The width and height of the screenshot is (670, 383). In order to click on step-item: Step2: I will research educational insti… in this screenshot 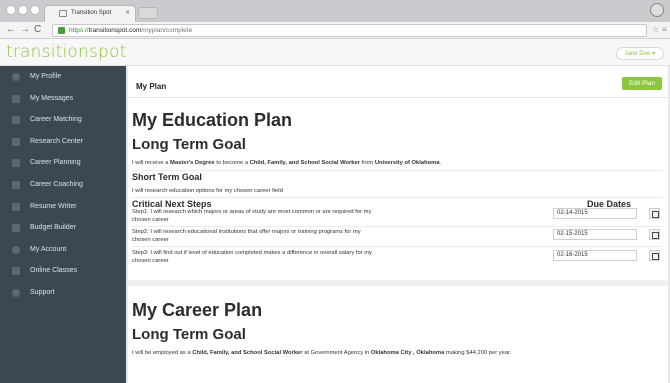, I will do `click(246, 236)`.